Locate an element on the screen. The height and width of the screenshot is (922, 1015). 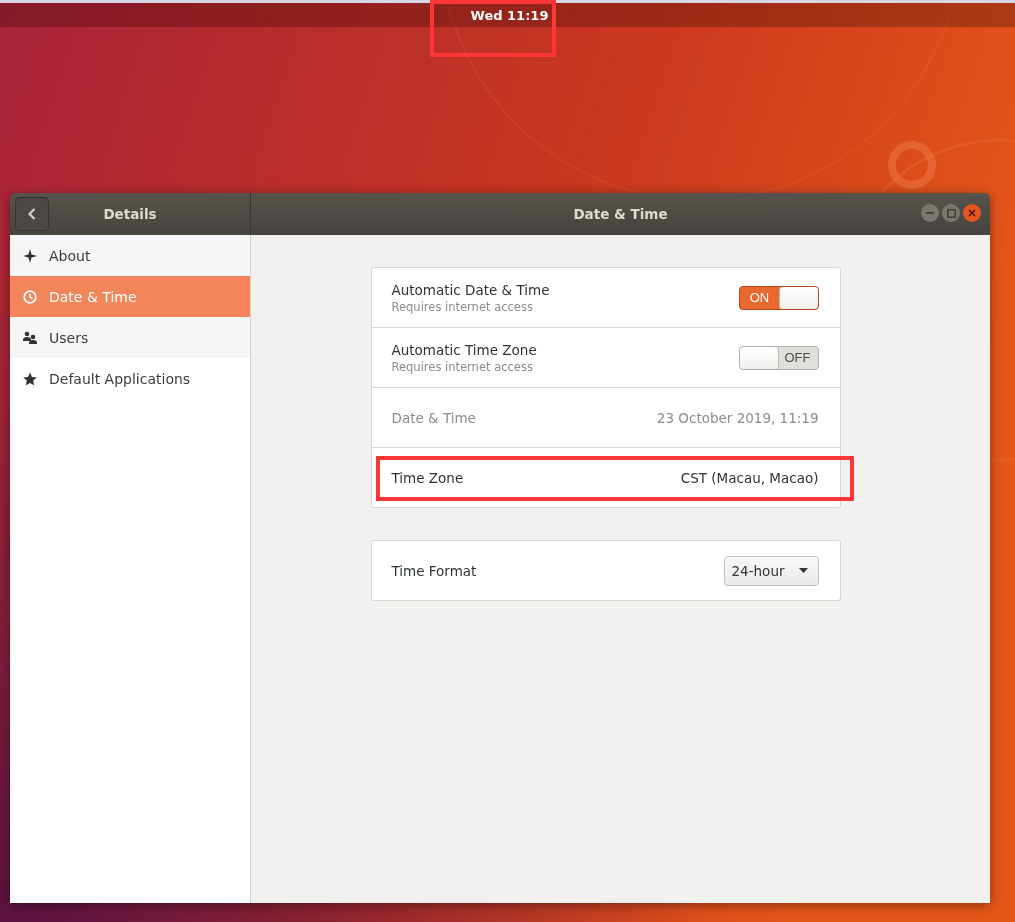
sidebar-item: About is located at coordinates (130, 255).